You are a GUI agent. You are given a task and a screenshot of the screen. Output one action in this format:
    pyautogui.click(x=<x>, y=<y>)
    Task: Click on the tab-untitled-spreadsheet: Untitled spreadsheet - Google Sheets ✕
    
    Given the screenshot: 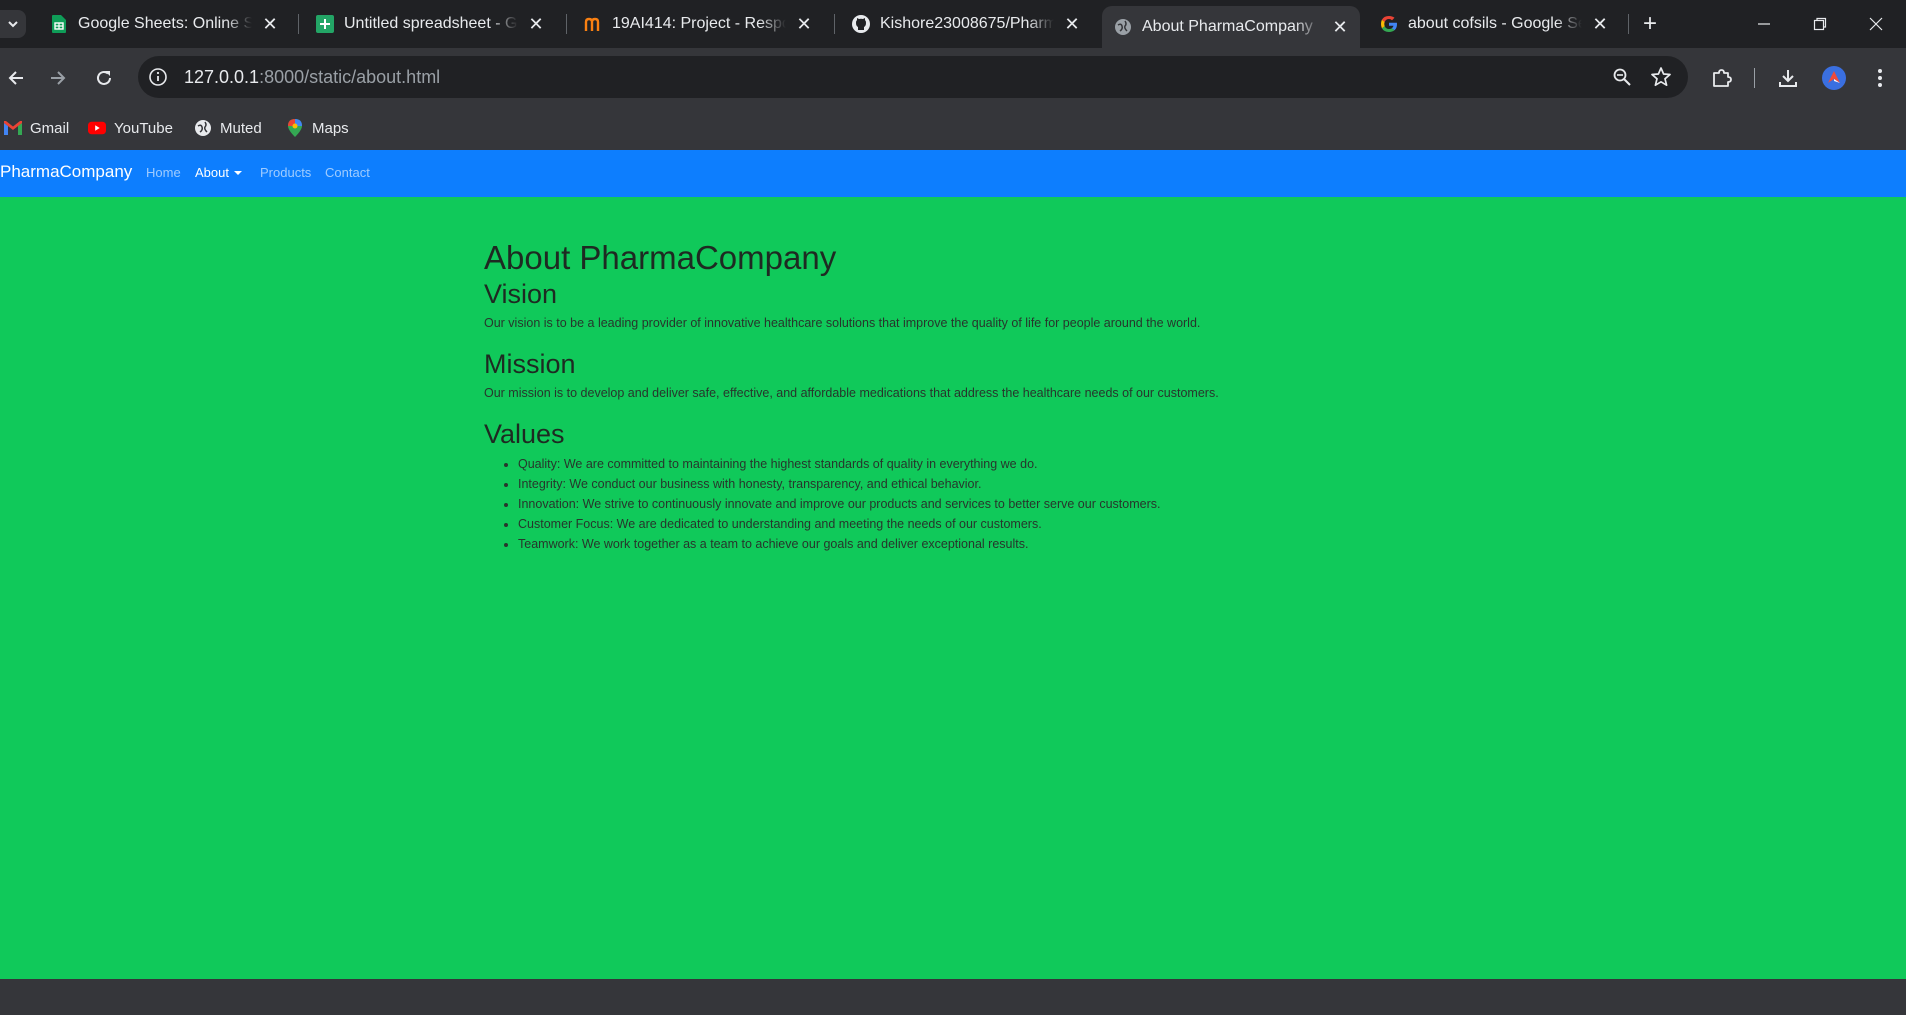 What is the action you would take?
    pyautogui.click(x=430, y=24)
    